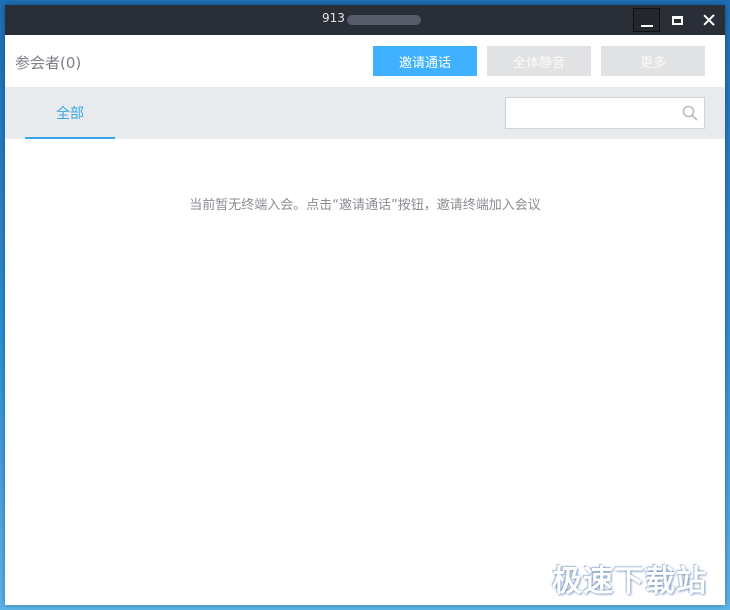 This screenshot has width=730, height=610. What do you see at coordinates (365, 205) in the screenshot?
I see `empty-state-message: 当前暂无终端入会。点击“邀请通话”按钮，邀请终端加入会议` at bounding box center [365, 205].